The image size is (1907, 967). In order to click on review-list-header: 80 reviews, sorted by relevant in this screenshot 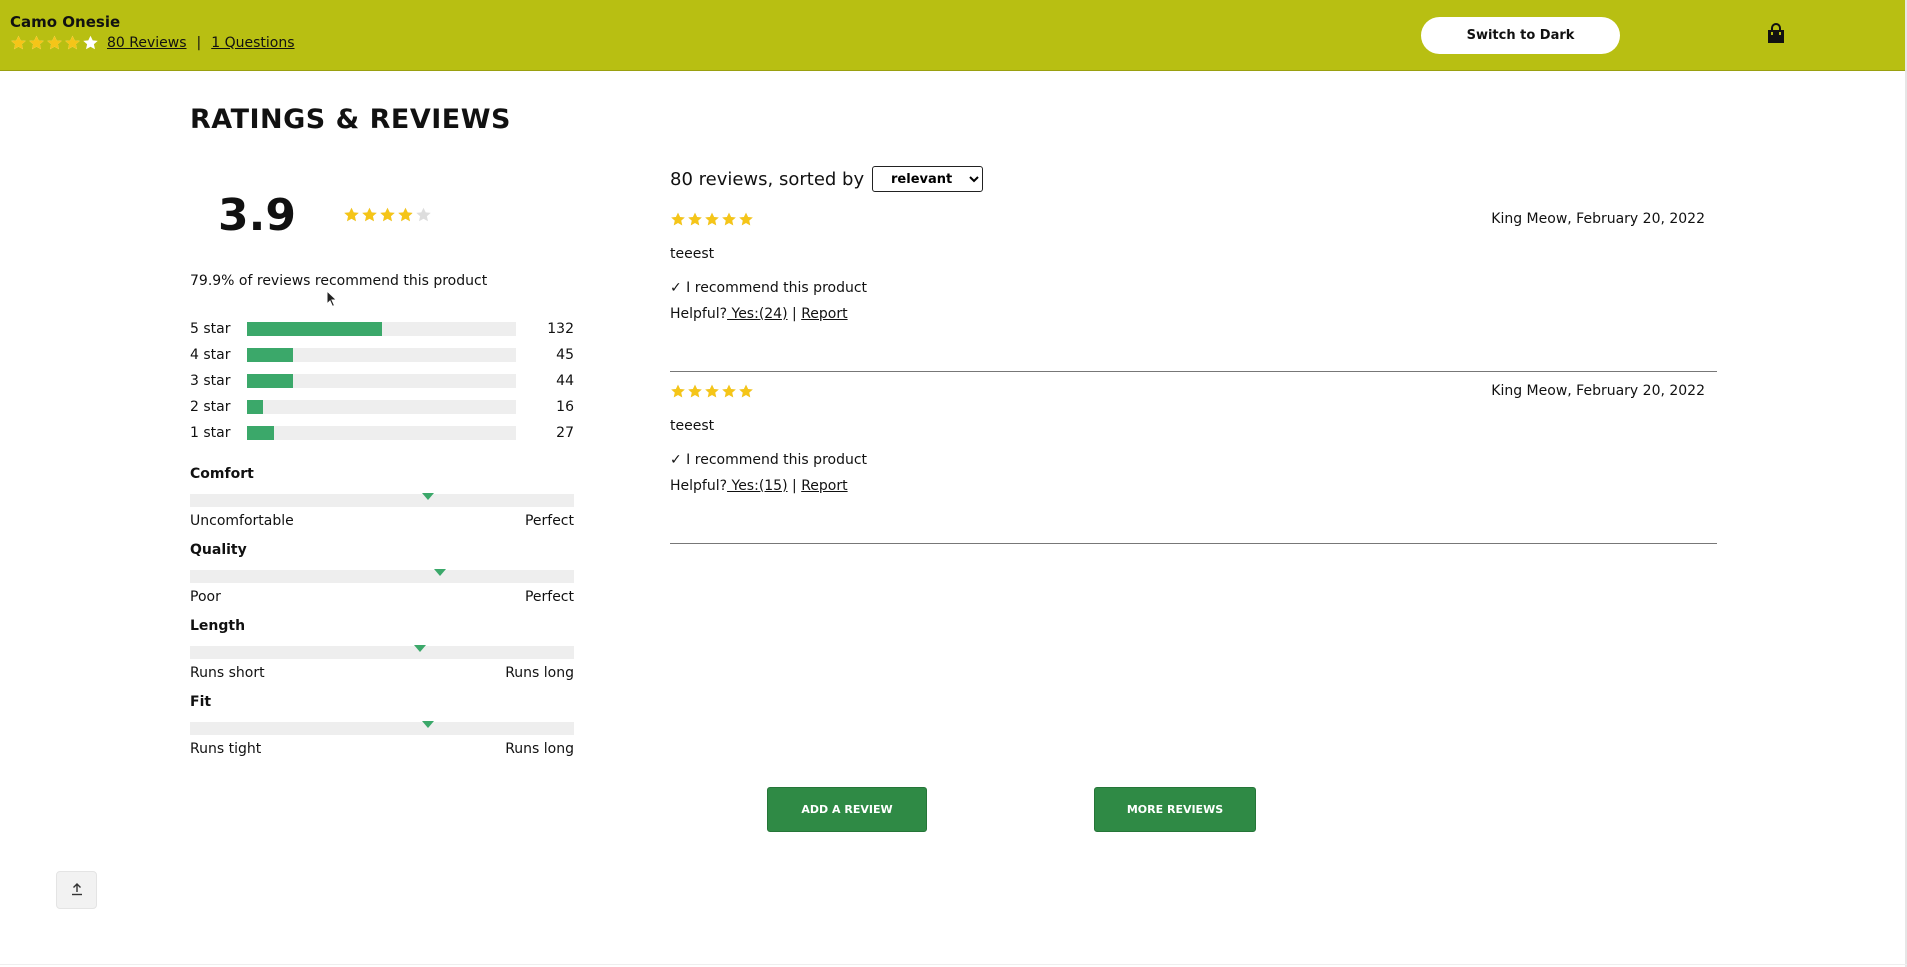, I will do `click(827, 179)`.